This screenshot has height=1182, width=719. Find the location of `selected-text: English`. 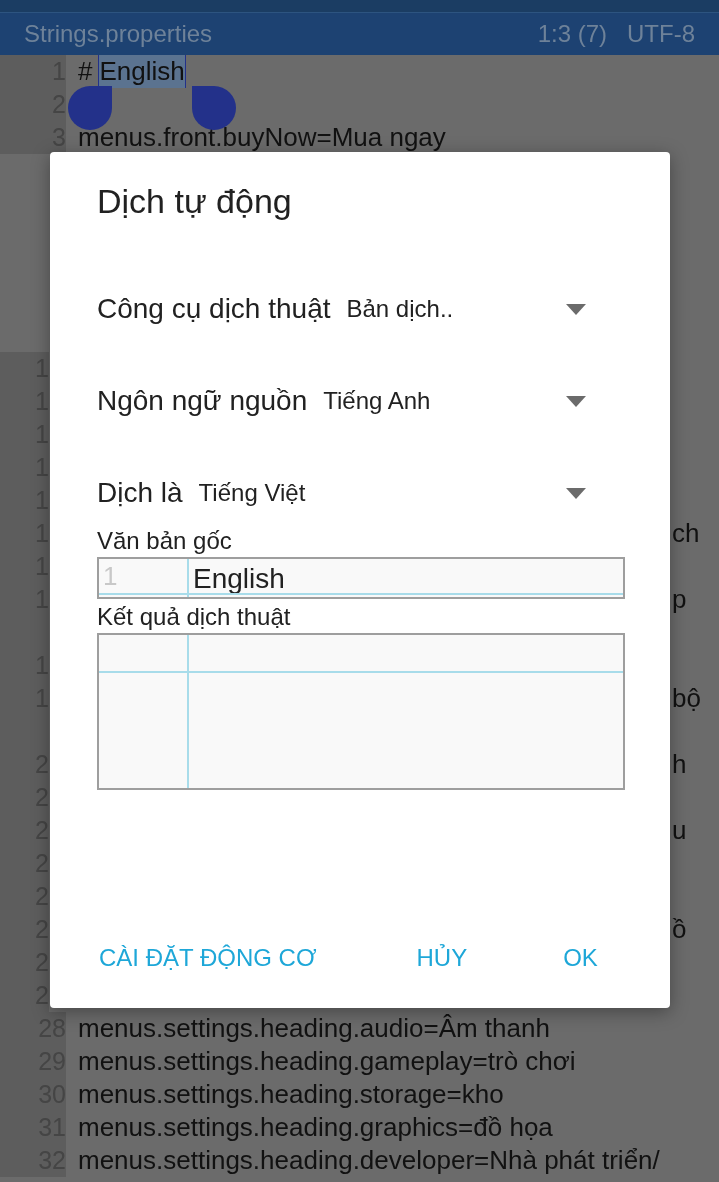

selected-text: English is located at coordinates (142, 71).